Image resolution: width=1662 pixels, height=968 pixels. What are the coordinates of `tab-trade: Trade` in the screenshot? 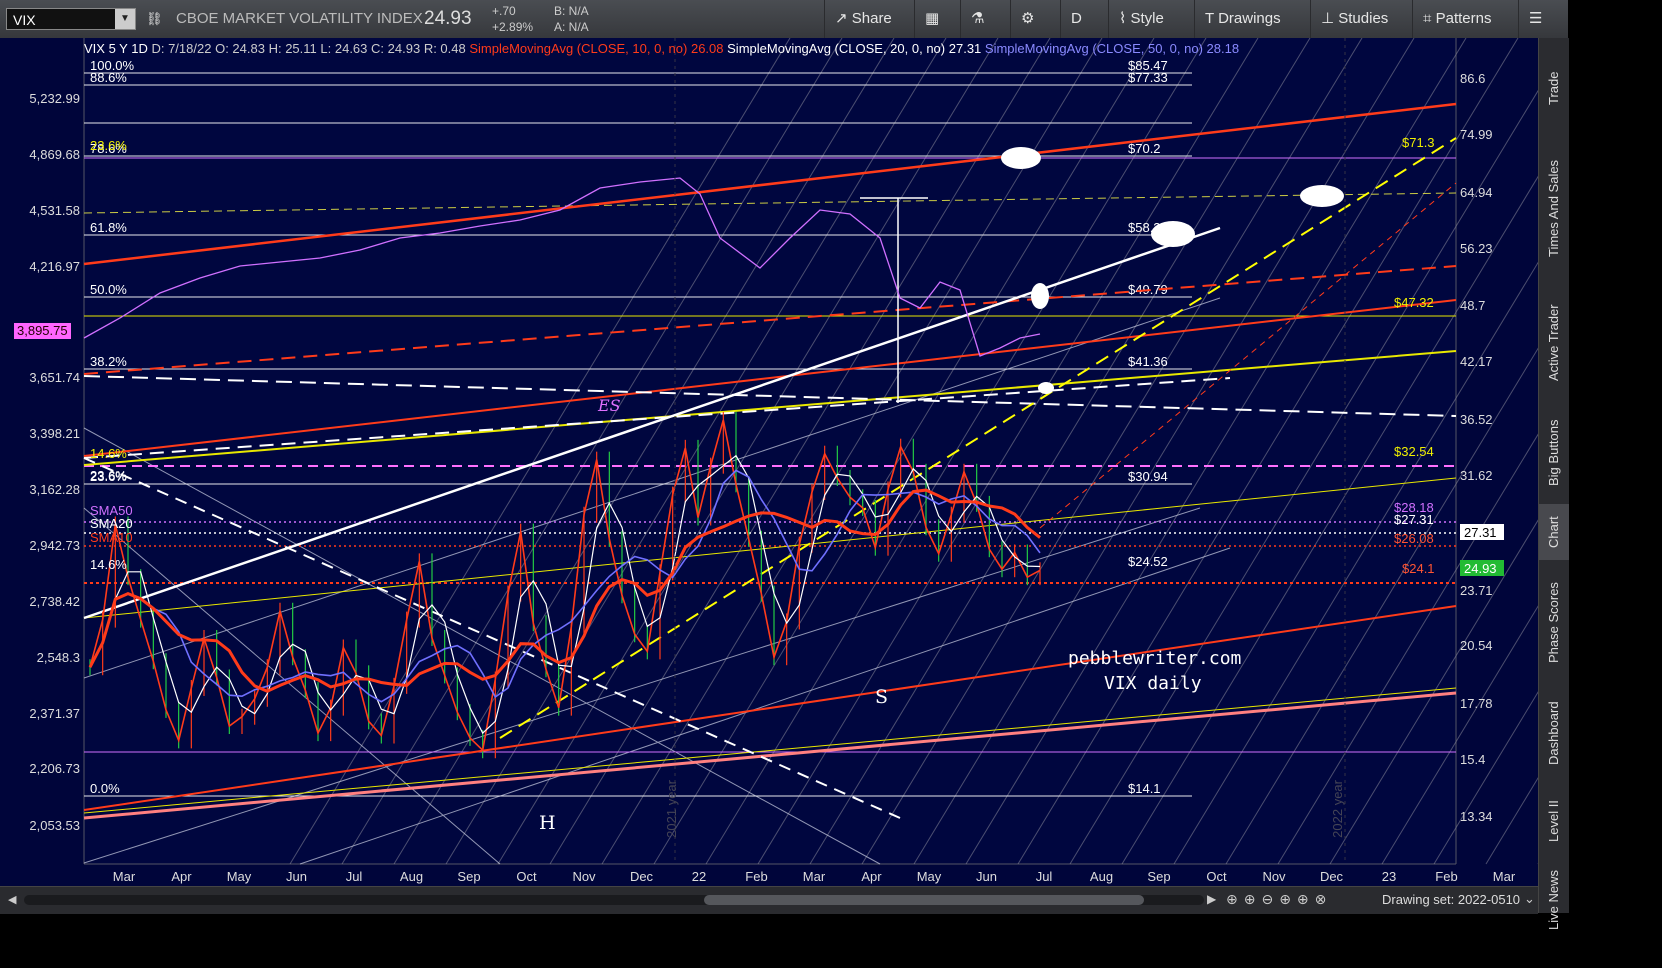 It's located at (1554, 88).